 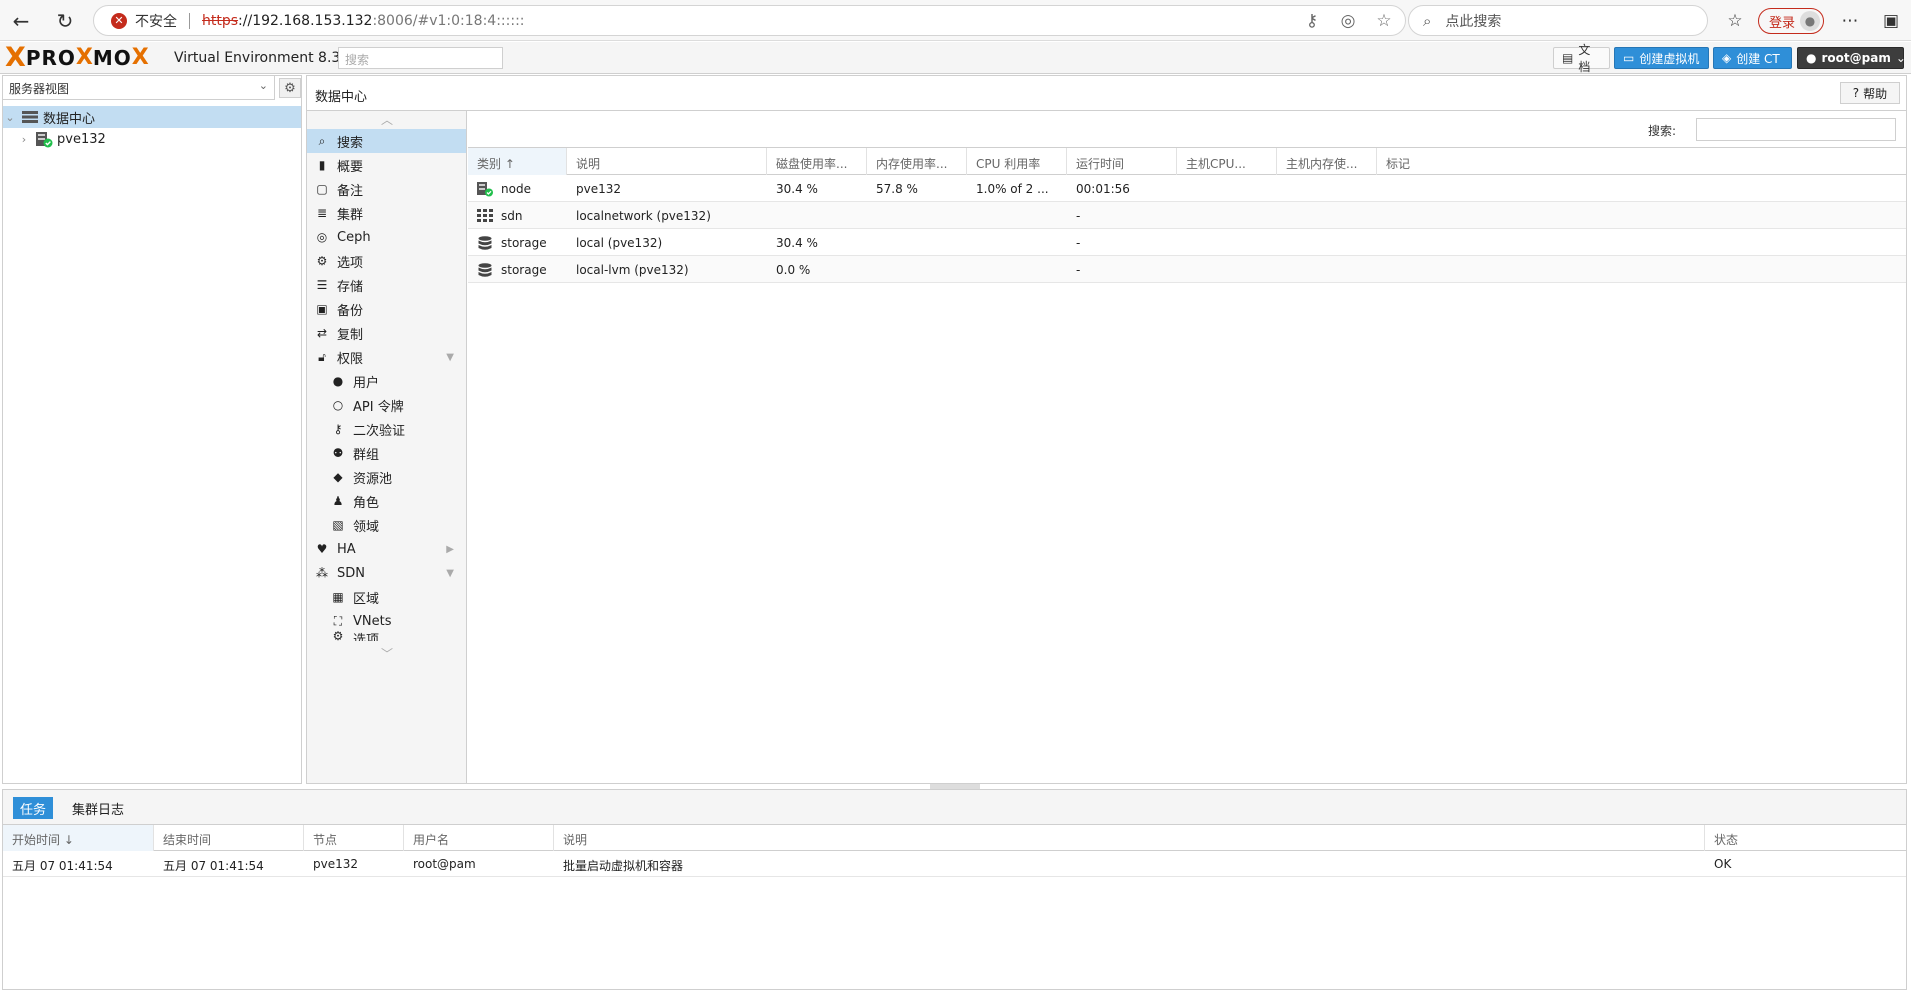 What do you see at coordinates (44, 140) in the screenshot?
I see `node-online-icon` at bounding box center [44, 140].